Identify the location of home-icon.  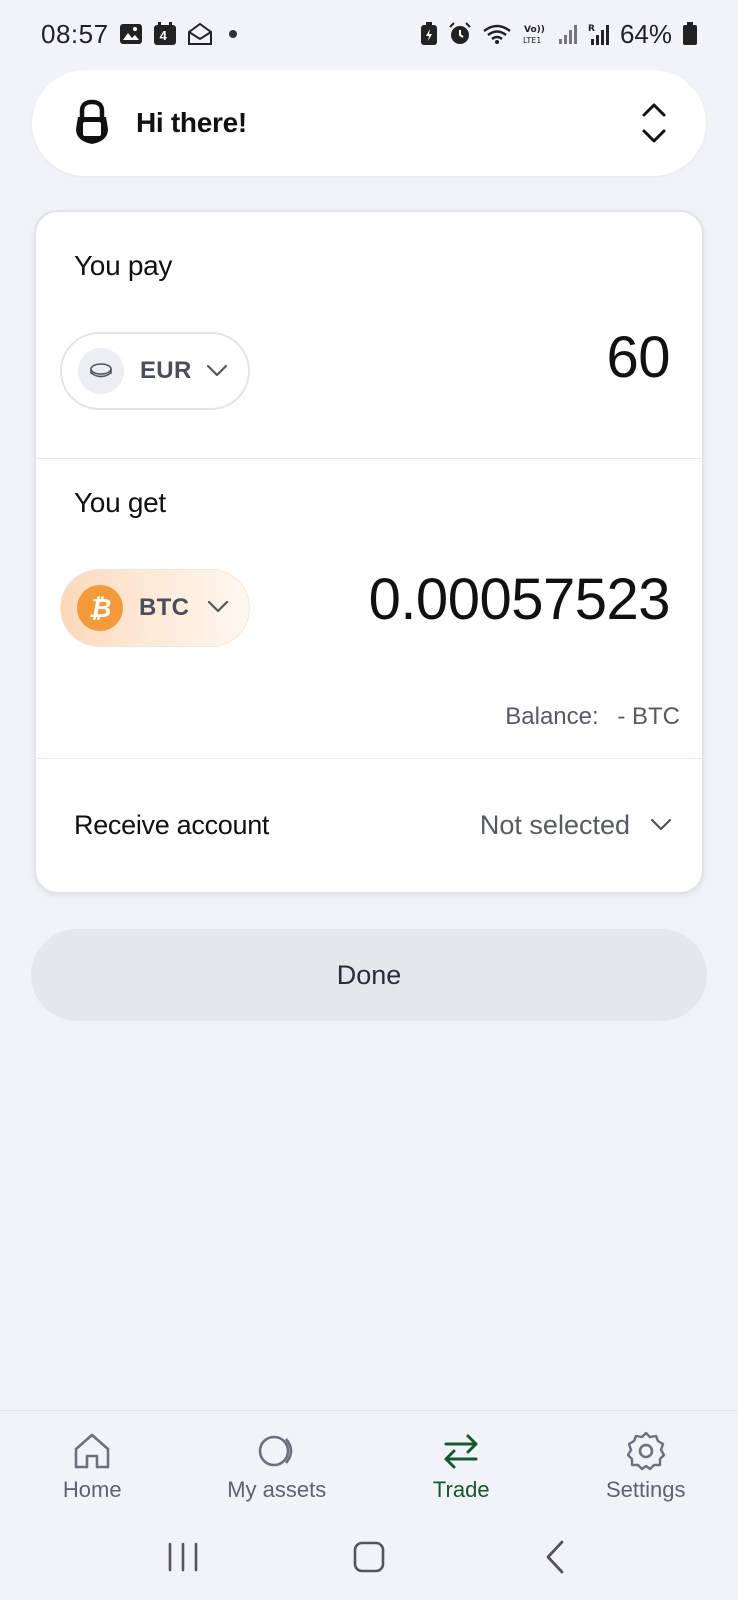
(92, 1451).